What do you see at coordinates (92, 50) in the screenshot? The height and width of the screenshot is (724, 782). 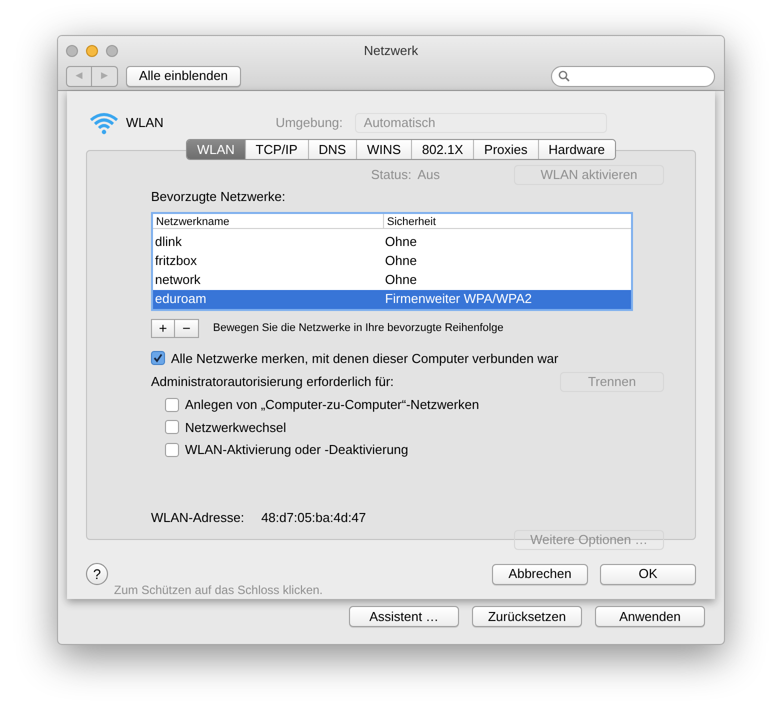 I see `minimize-button` at bounding box center [92, 50].